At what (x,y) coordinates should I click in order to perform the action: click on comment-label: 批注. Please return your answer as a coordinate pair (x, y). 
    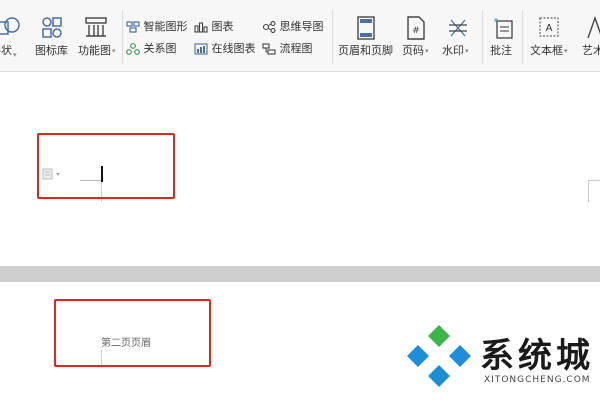
    Looking at the image, I should click on (501, 50).